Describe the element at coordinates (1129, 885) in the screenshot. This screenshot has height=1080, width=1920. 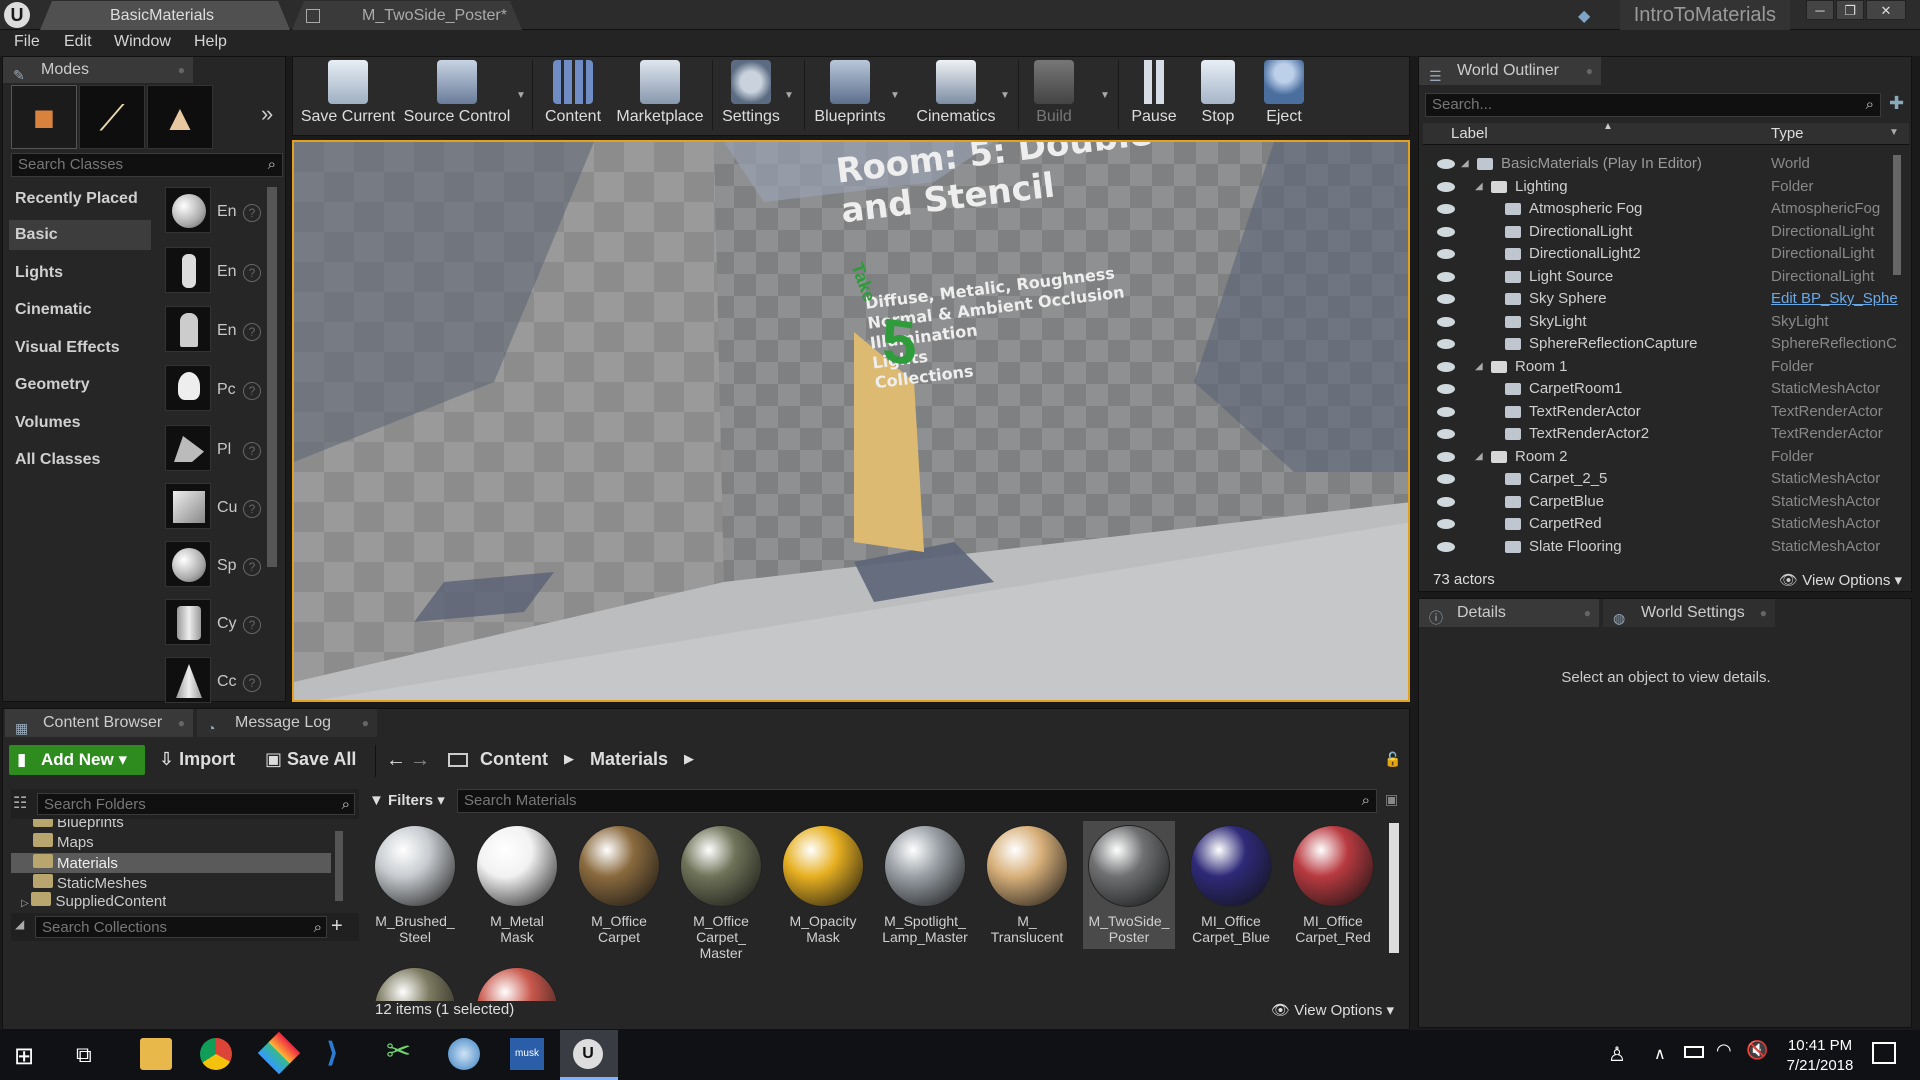
I see `material-asset: M_TwoSide_ Poster` at that location.